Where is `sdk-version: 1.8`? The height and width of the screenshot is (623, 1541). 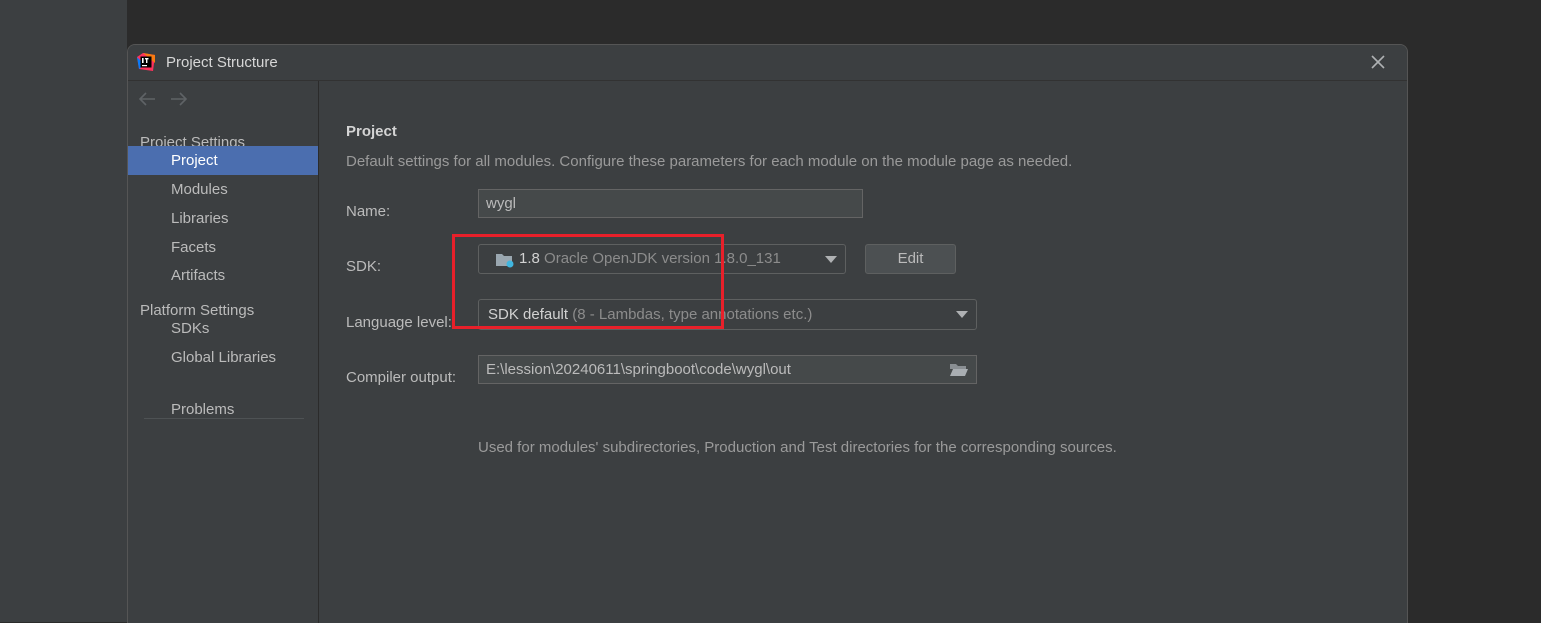
sdk-version: 1.8 is located at coordinates (529, 258).